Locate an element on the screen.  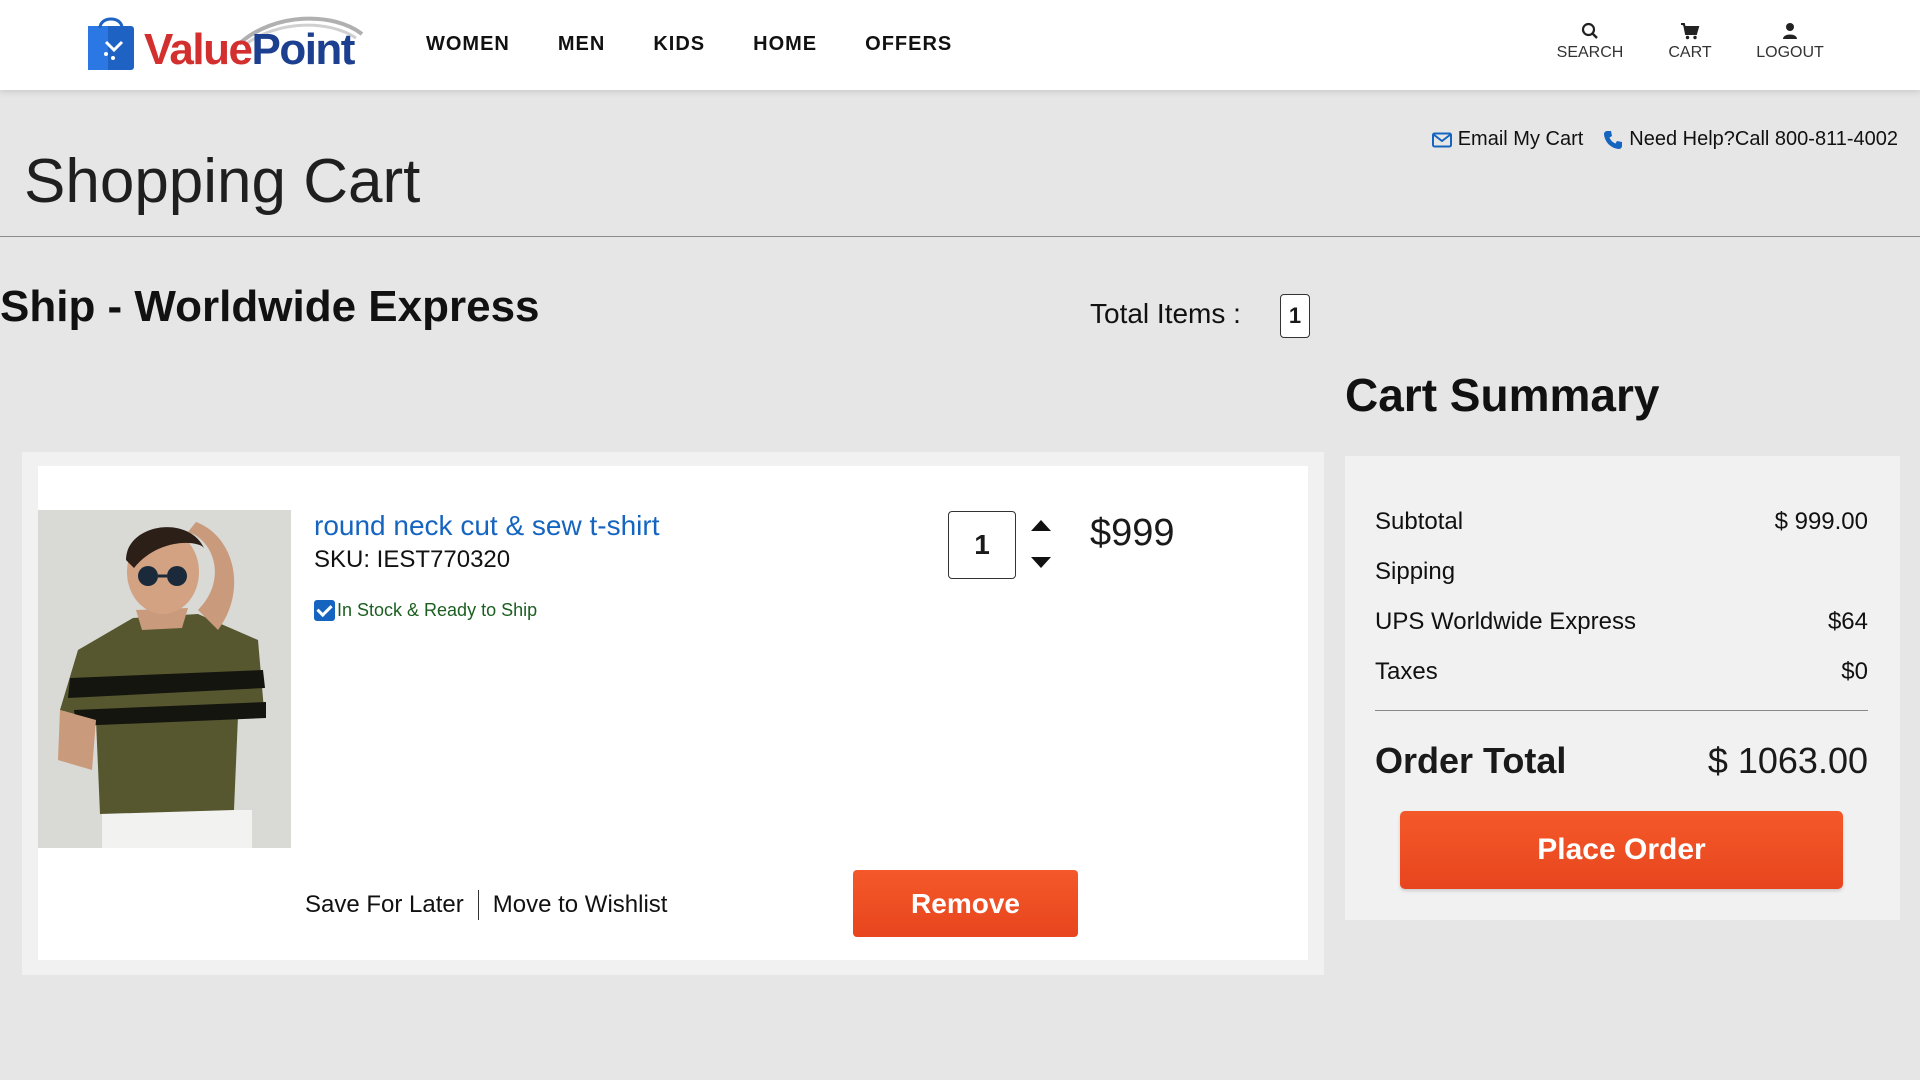
brand-logo: ValuePoint is located at coordinates (226, 43).